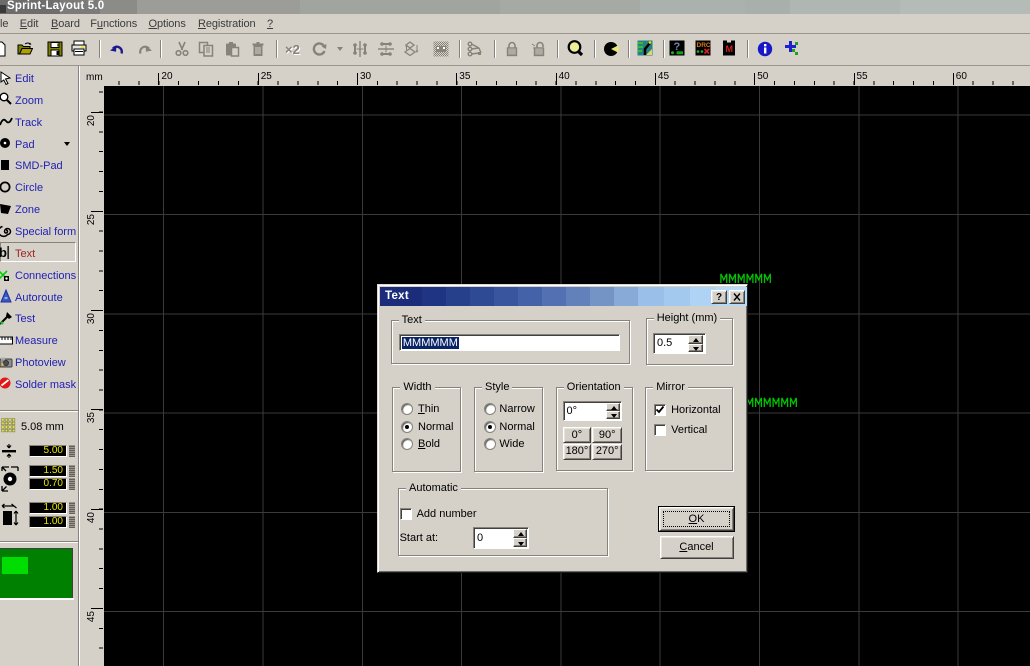  Describe the element at coordinates (704, 45) in the screenshot. I see `svg-text: DRC` at that location.